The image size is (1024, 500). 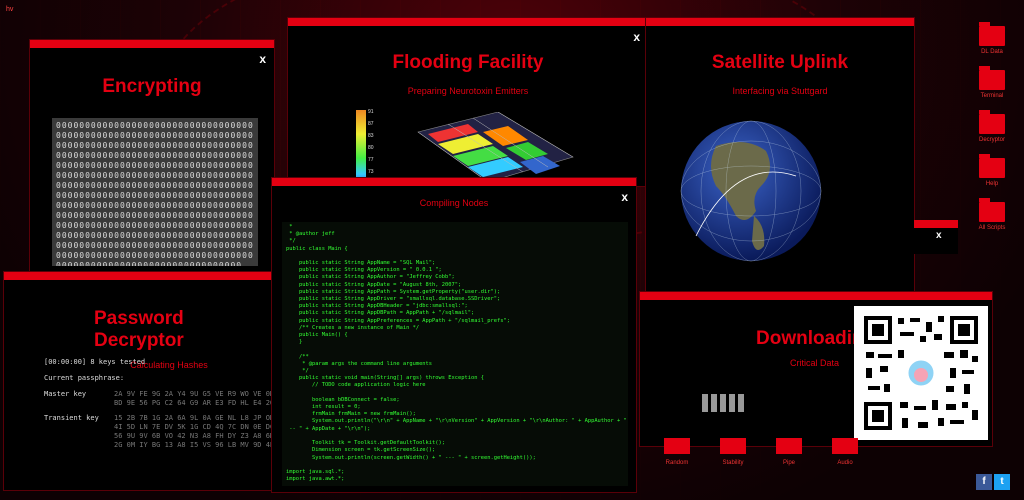 I want to click on desktop-icon-help: Help, so click(x=992, y=171).